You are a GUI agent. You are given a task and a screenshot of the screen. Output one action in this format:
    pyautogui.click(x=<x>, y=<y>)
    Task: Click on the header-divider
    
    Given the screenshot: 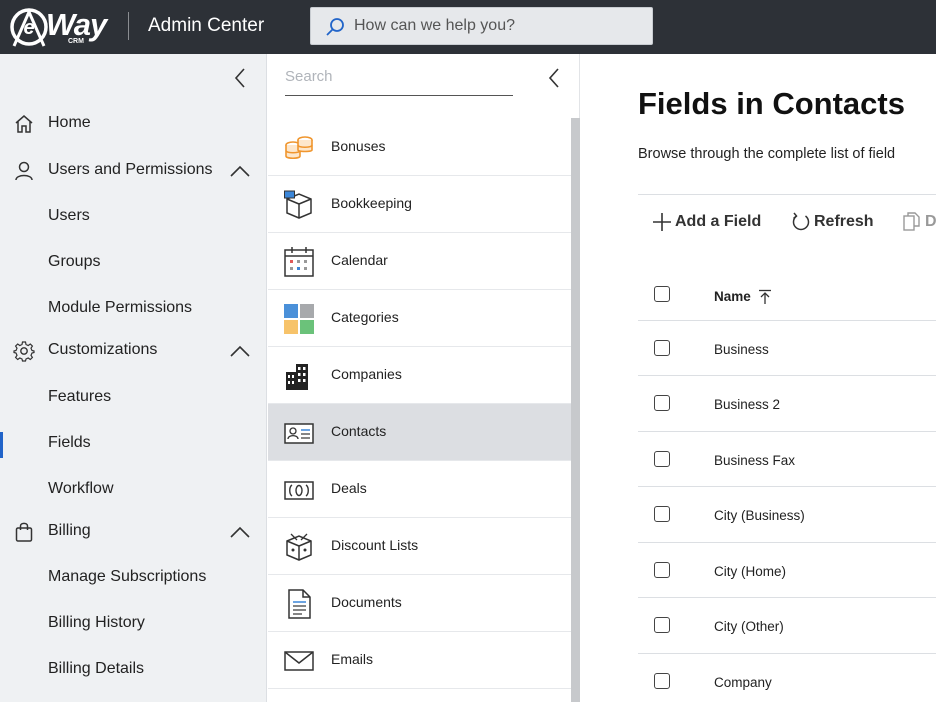 What is the action you would take?
    pyautogui.click(x=128, y=26)
    